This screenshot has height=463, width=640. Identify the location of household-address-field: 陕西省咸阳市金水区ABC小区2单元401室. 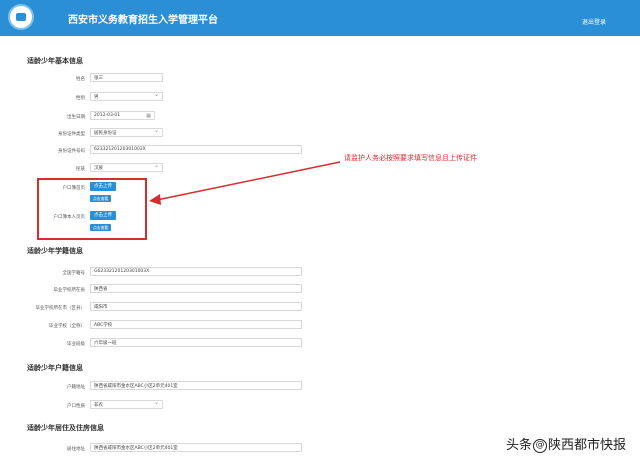
(196, 385).